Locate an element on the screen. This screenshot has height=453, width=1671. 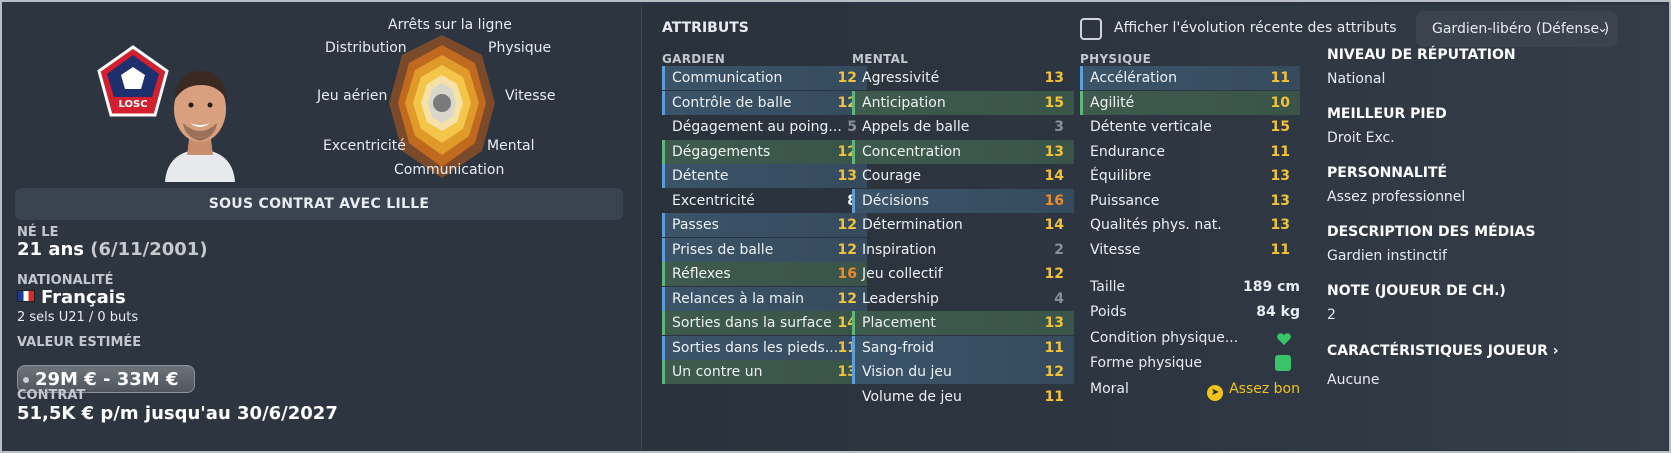
mental-attribute-row: Décisions 16 is located at coordinates (963, 200).